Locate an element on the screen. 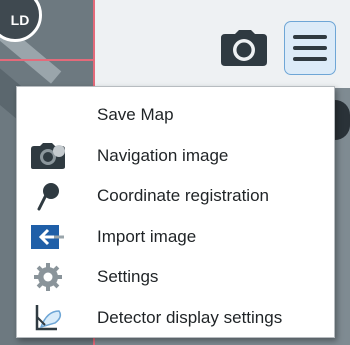 Image resolution: width=350 pixels, height=345 pixels. gear-icon is located at coordinates (48, 277).